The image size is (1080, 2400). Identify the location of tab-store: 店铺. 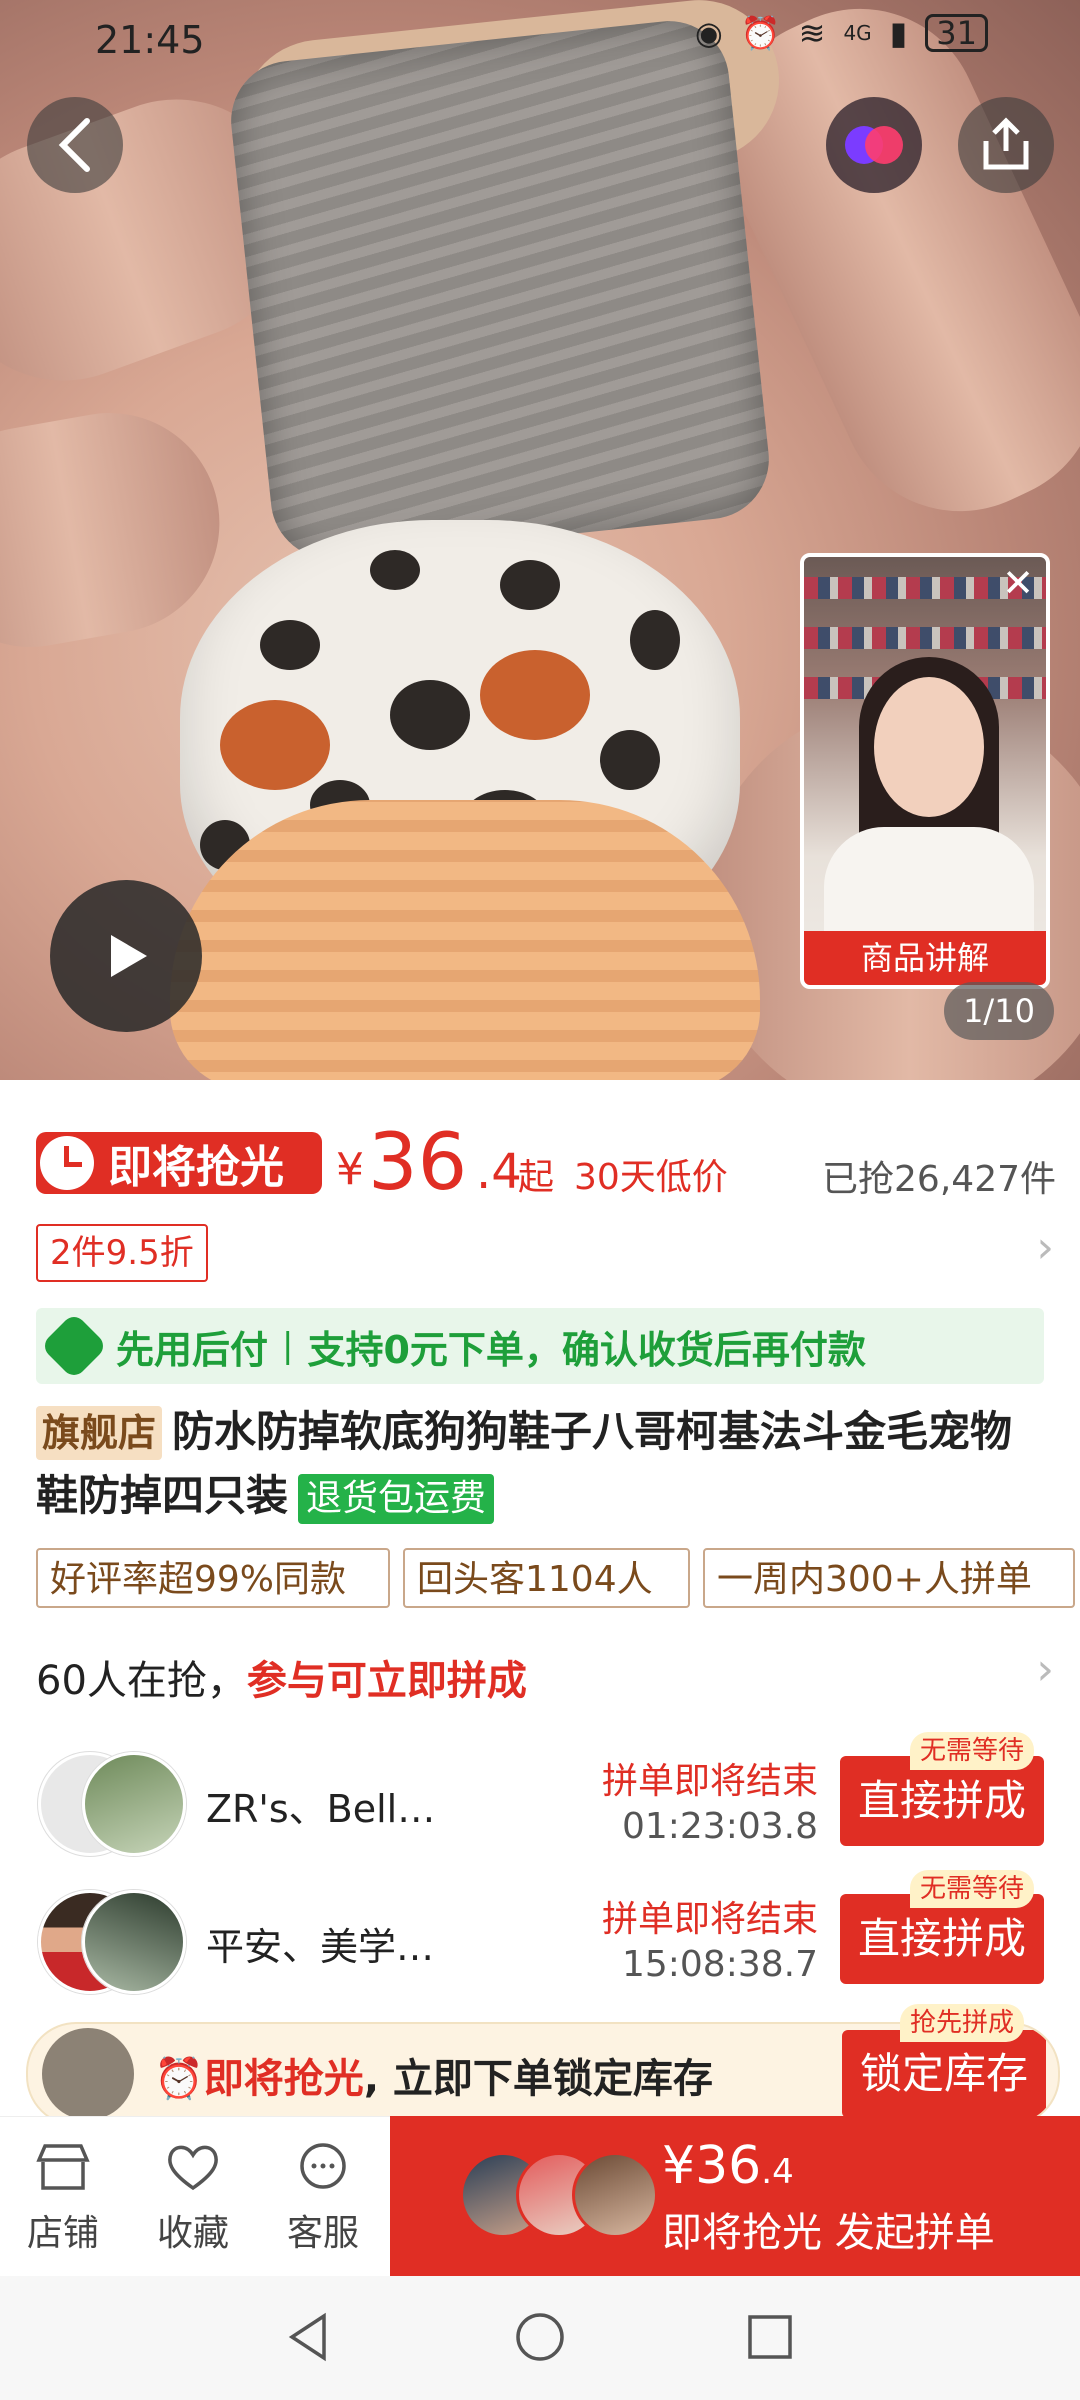
(63, 2198).